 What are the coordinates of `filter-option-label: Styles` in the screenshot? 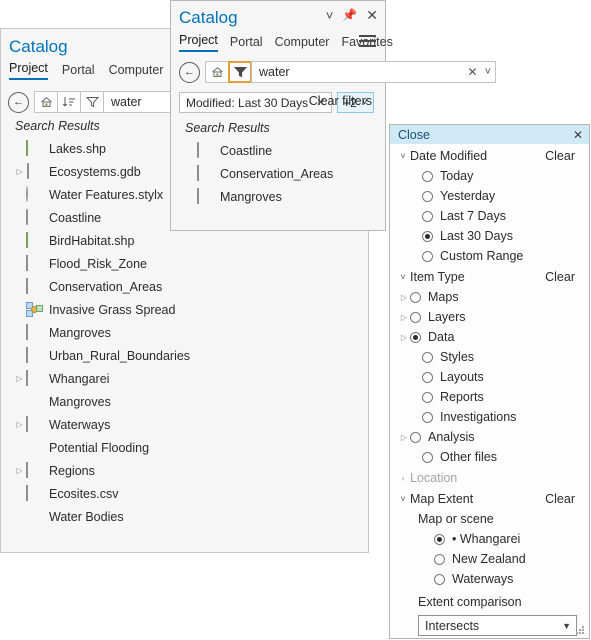 It's located at (457, 357).